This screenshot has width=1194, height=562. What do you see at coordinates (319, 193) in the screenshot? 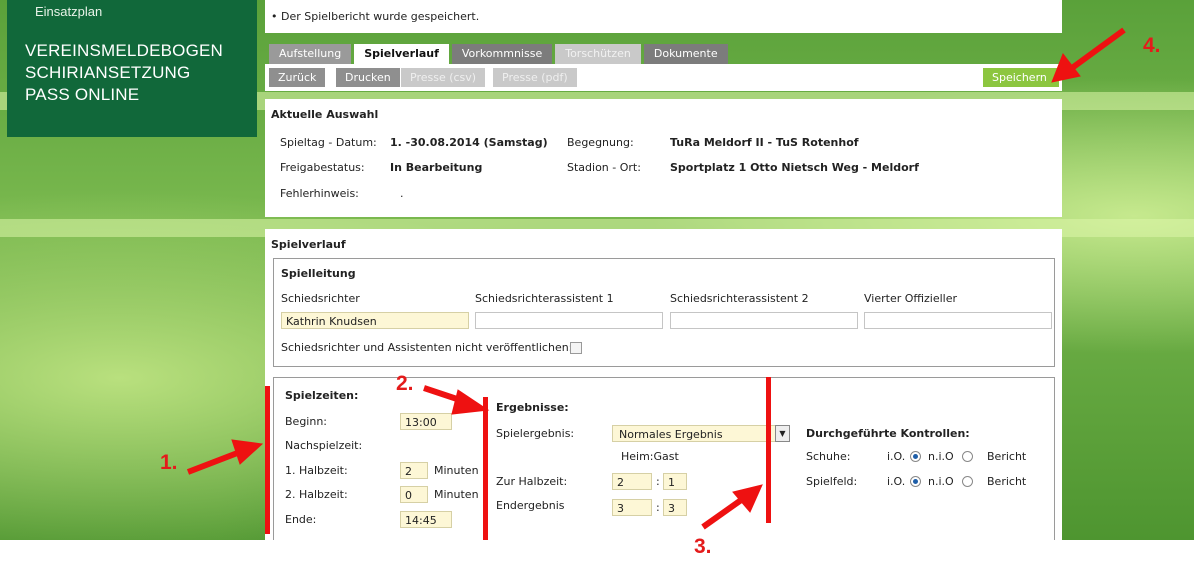
I see `error-label: Fehlerhinweis:` at bounding box center [319, 193].